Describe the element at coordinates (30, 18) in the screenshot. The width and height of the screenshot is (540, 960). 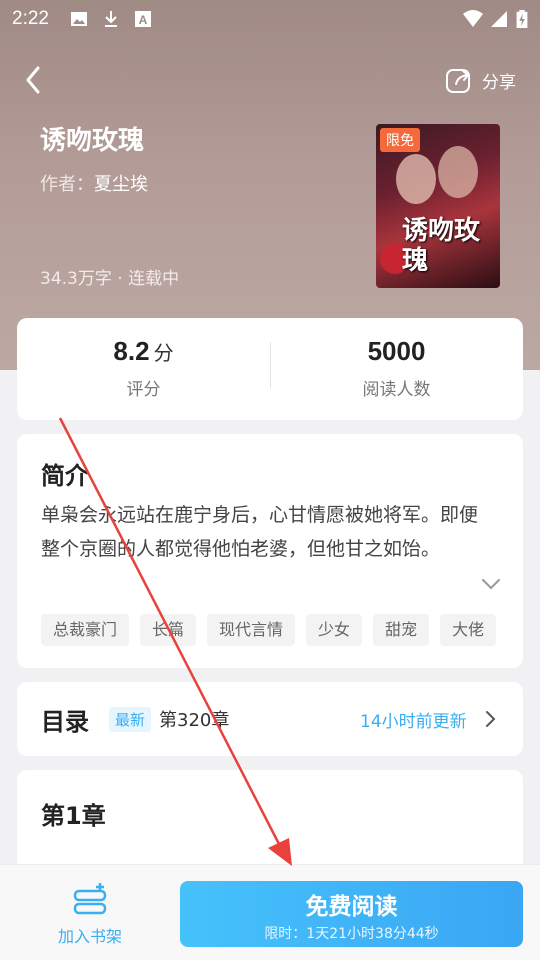
I see `status-time: 2:22` at that location.